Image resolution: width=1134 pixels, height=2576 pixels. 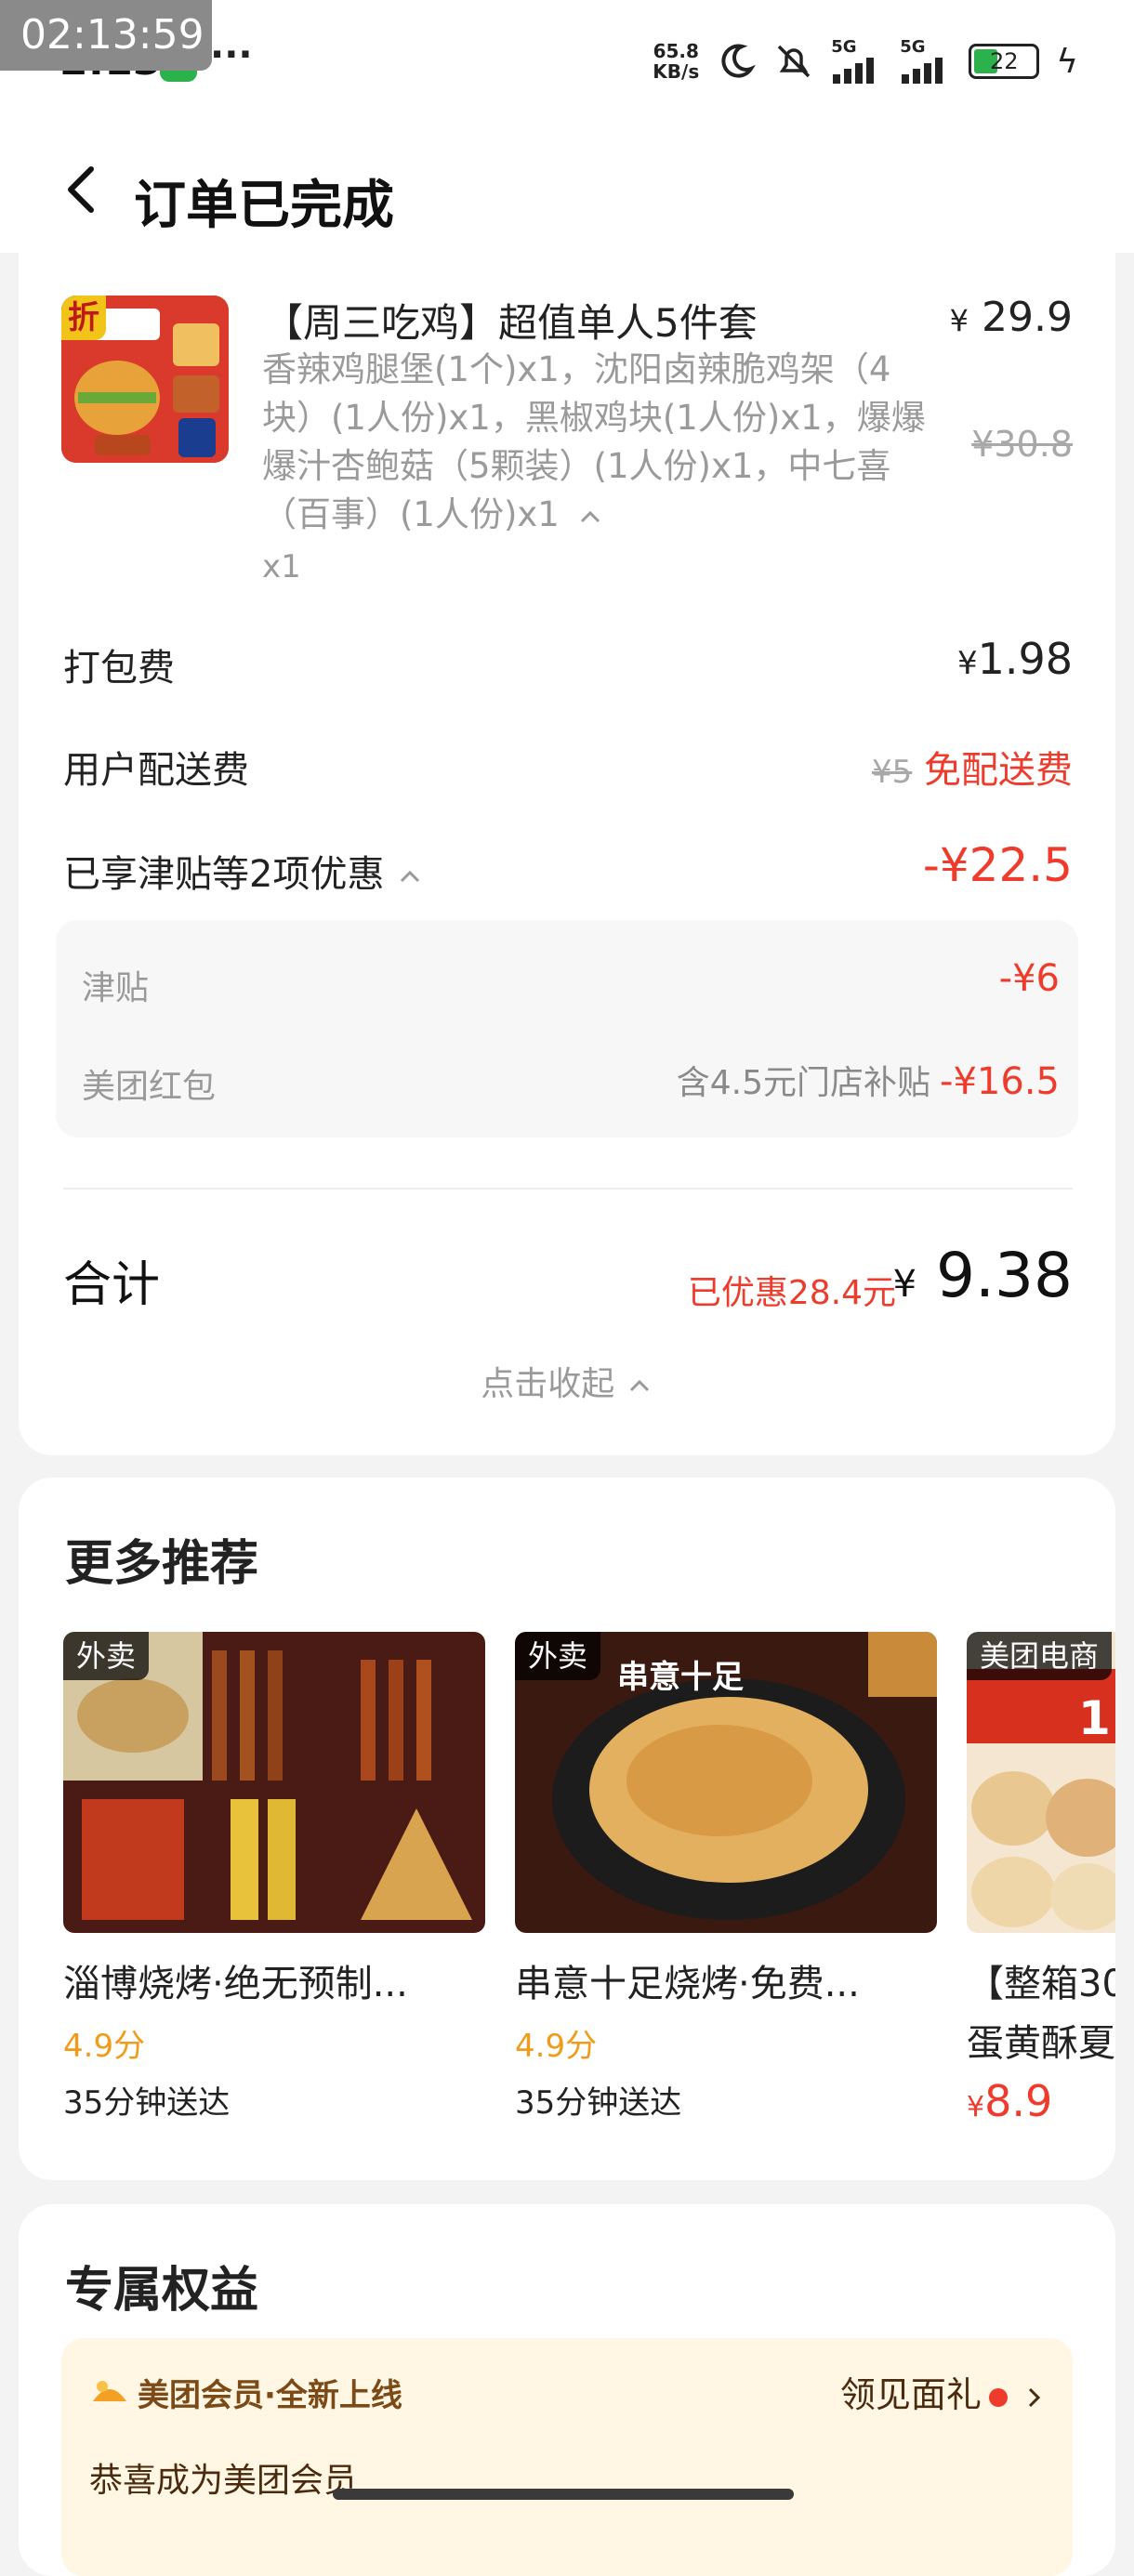 What do you see at coordinates (1015, 659) in the screenshot?
I see `packing-fee-value: ¥1.98` at bounding box center [1015, 659].